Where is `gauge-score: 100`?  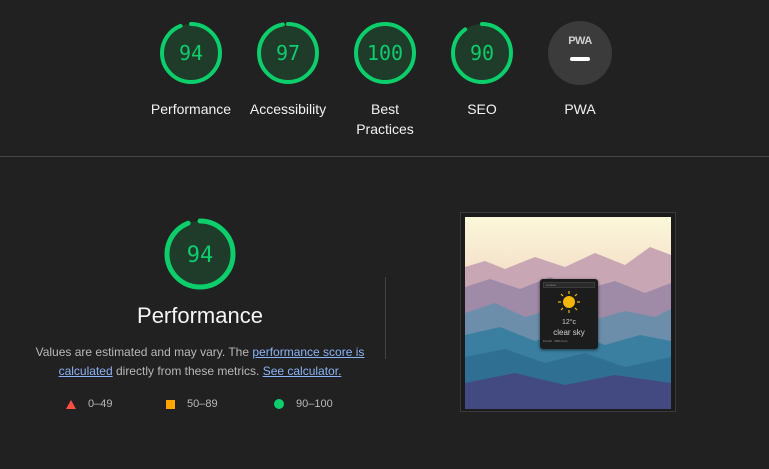 gauge-score: 100 is located at coordinates (385, 53).